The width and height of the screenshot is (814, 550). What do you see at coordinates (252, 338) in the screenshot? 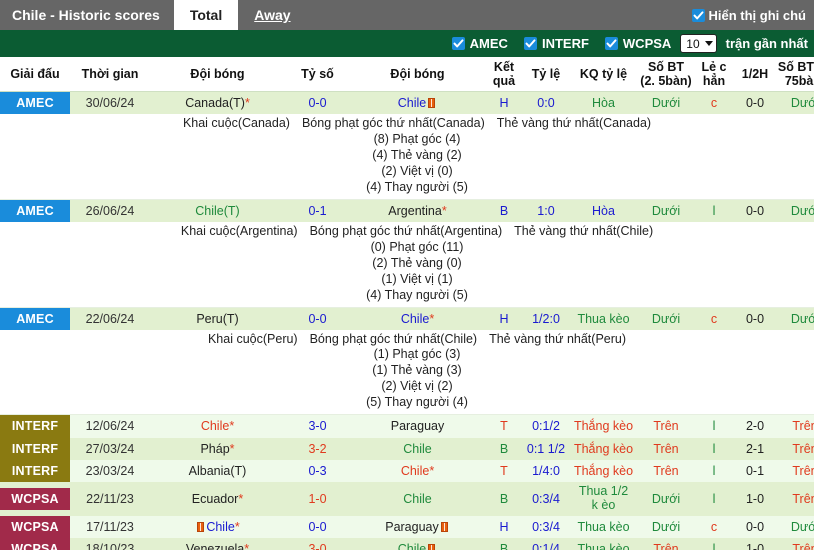
I see `notes-head-item: Khai cuộc(Peru)` at bounding box center [252, 338].